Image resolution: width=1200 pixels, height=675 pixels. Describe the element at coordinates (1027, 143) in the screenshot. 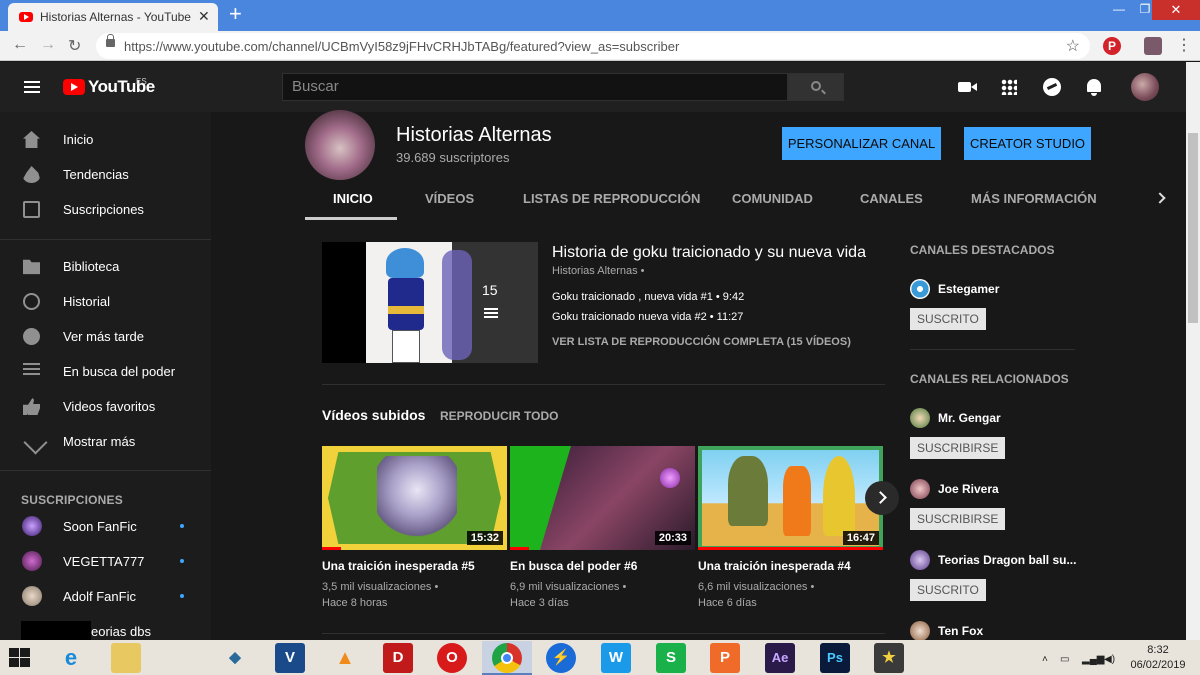

I see `creator-studio-button: CREATOR STUDIO` at that location.